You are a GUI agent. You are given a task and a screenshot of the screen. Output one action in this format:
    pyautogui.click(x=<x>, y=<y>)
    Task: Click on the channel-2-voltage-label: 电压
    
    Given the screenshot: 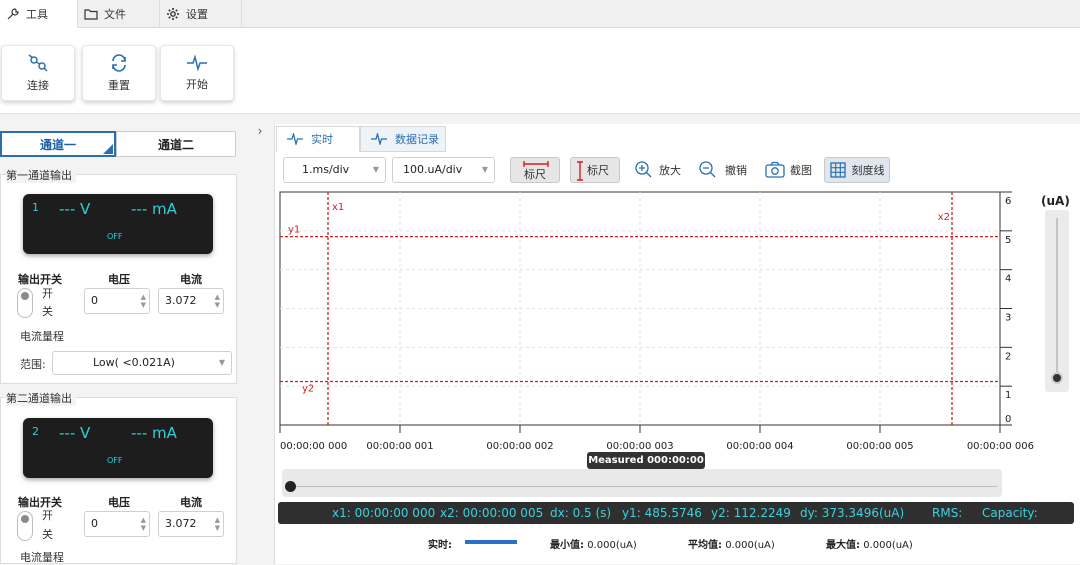 What is the action you would take?
    pyautogui.click(x=119, y=502)
    